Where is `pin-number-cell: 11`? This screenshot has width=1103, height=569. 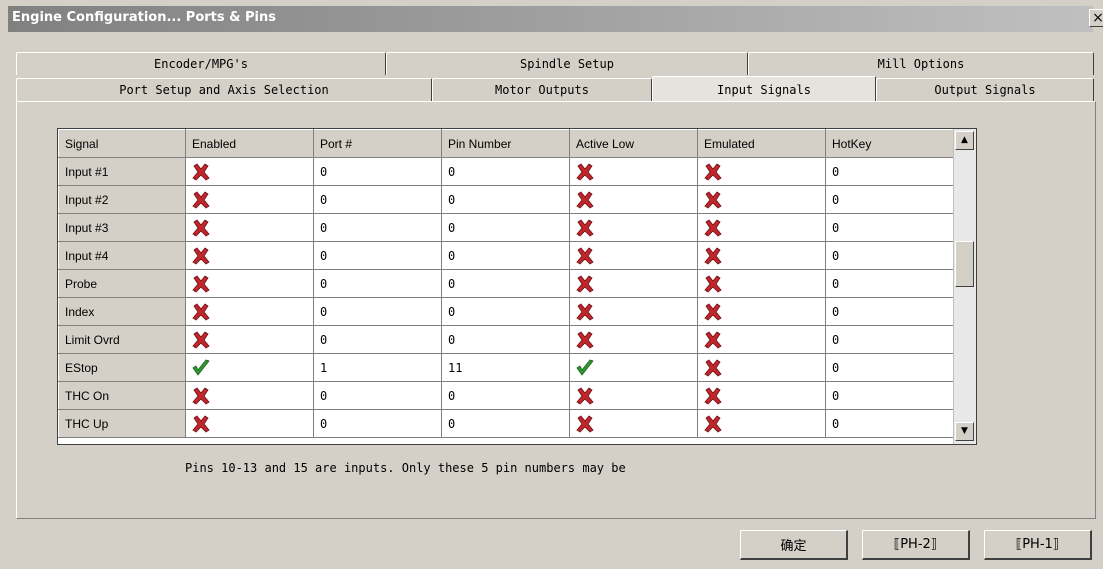 pin-number-cell: 11 is located at coordinates (505, 367).